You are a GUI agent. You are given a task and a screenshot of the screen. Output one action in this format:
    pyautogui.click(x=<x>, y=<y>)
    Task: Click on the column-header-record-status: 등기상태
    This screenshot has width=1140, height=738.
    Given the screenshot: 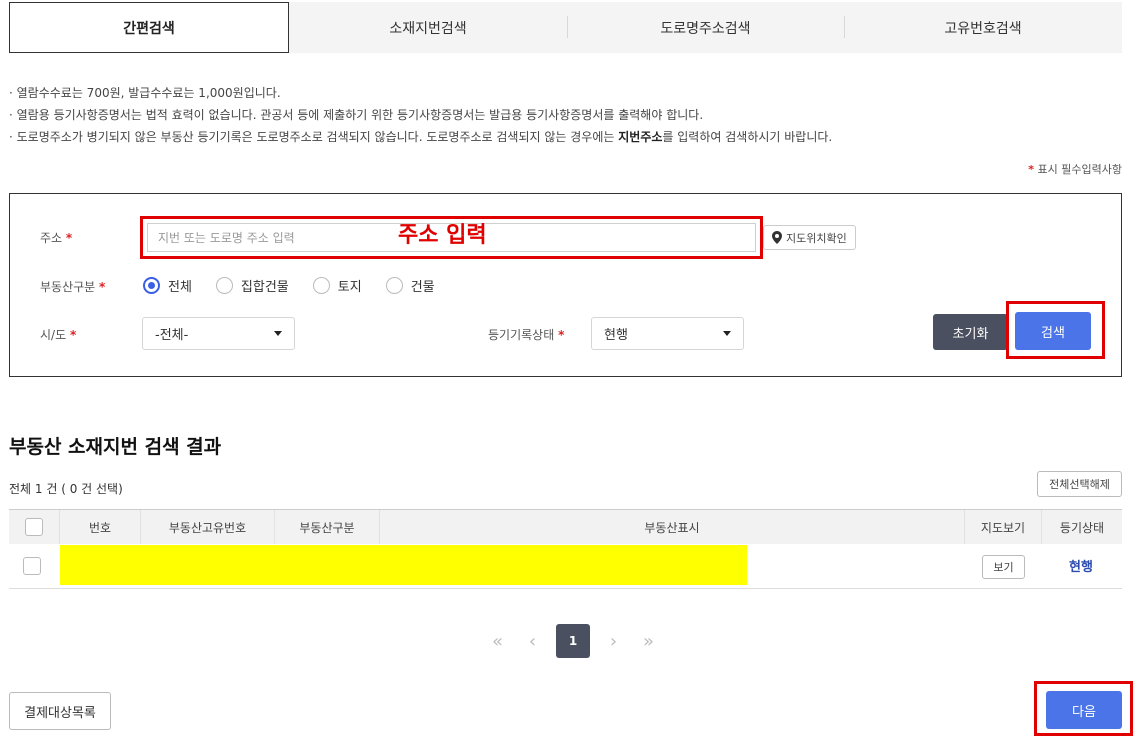 What is the action you would take?
    pyautogui.click(x=1082, y=527)
    